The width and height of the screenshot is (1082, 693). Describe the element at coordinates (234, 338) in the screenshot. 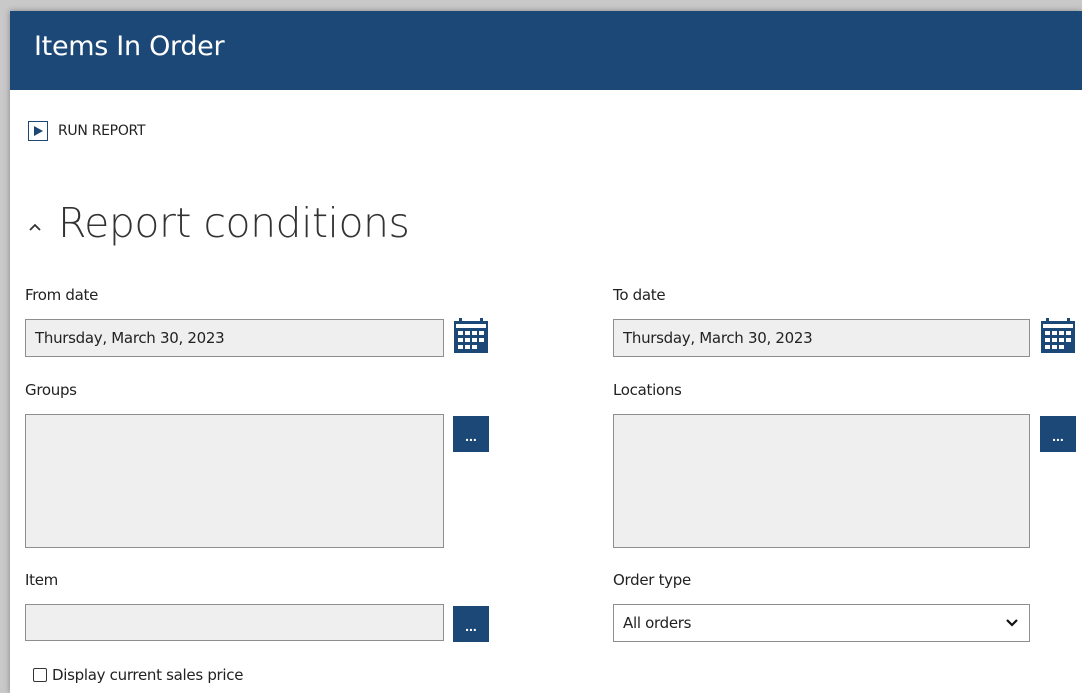

I see `from-date-input: Thursday, March 30, 2023` at that location.